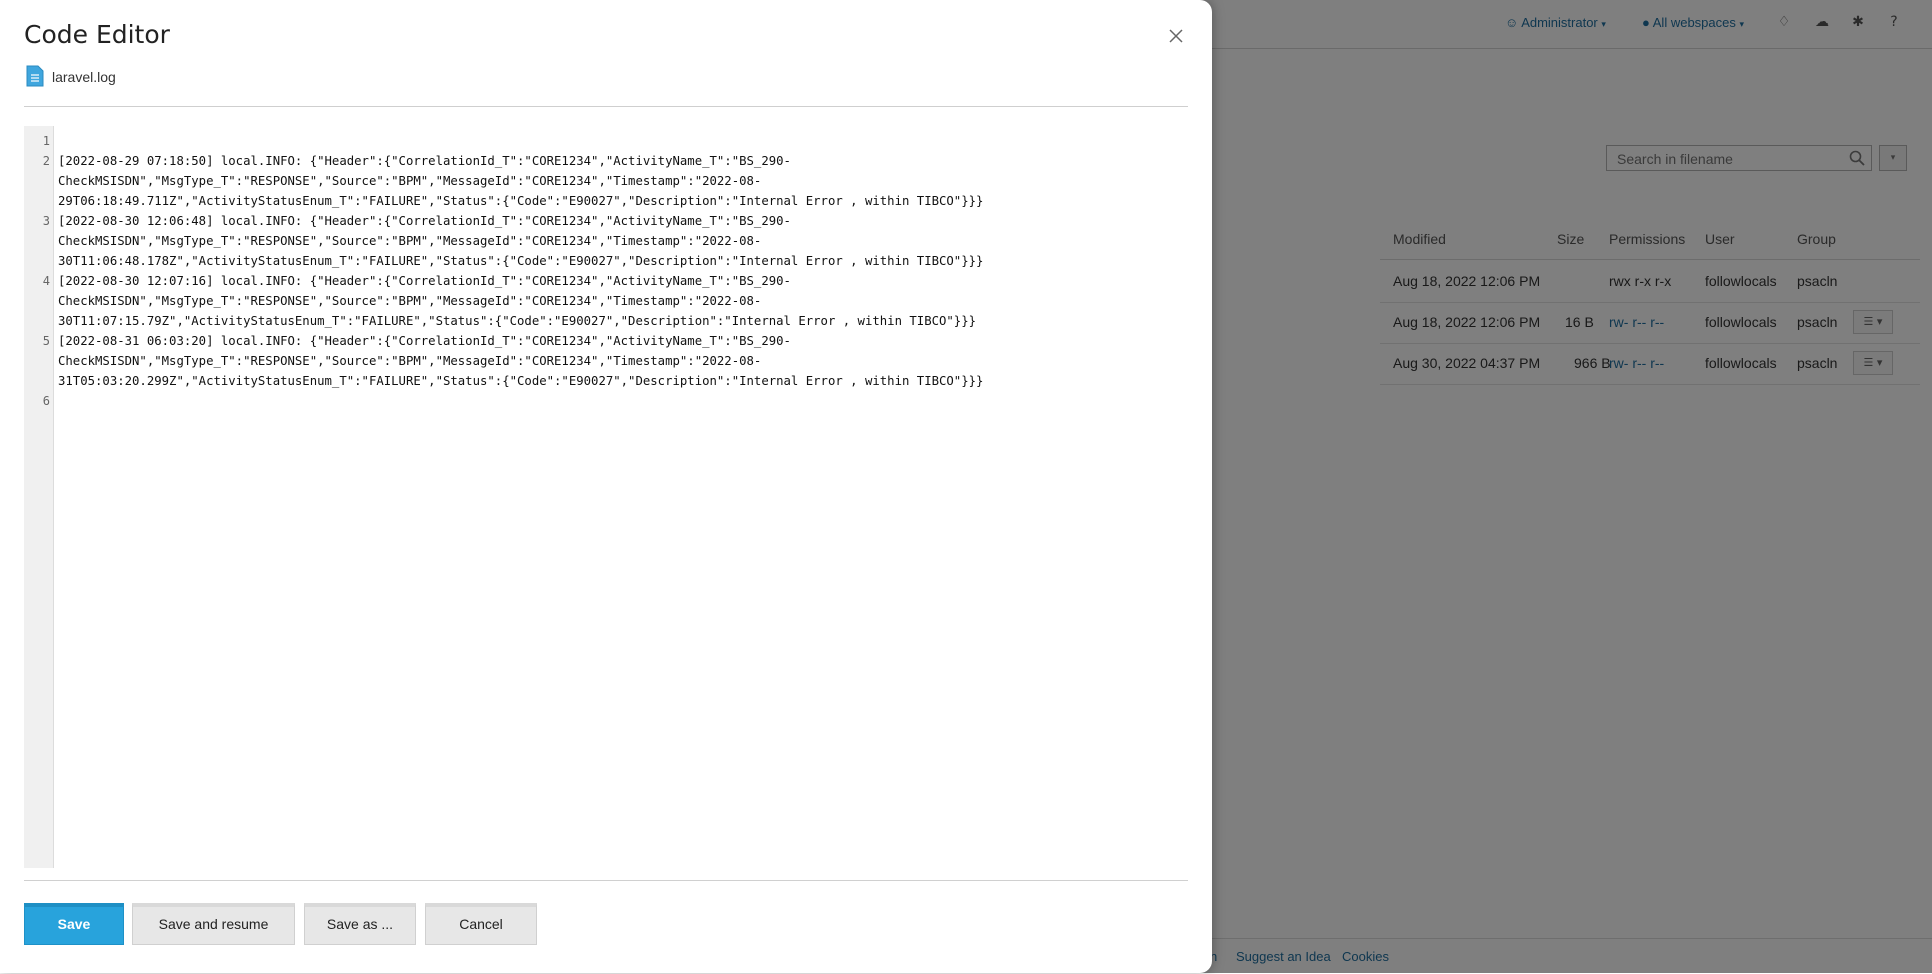 This screenshot has width=1932, height=974. What do you see at coordinates (35, 76) in the screenshot?
I see `file-icon` at bounding box center [35, 76].